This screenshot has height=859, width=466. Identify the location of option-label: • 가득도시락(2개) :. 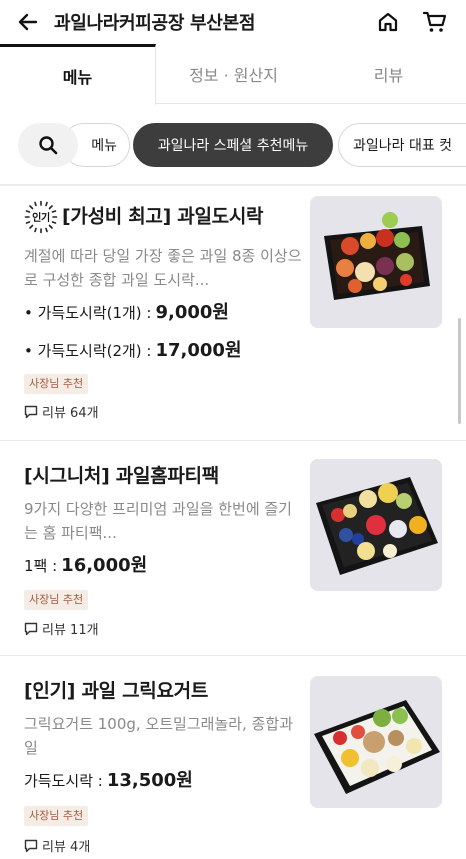
(88, 351).